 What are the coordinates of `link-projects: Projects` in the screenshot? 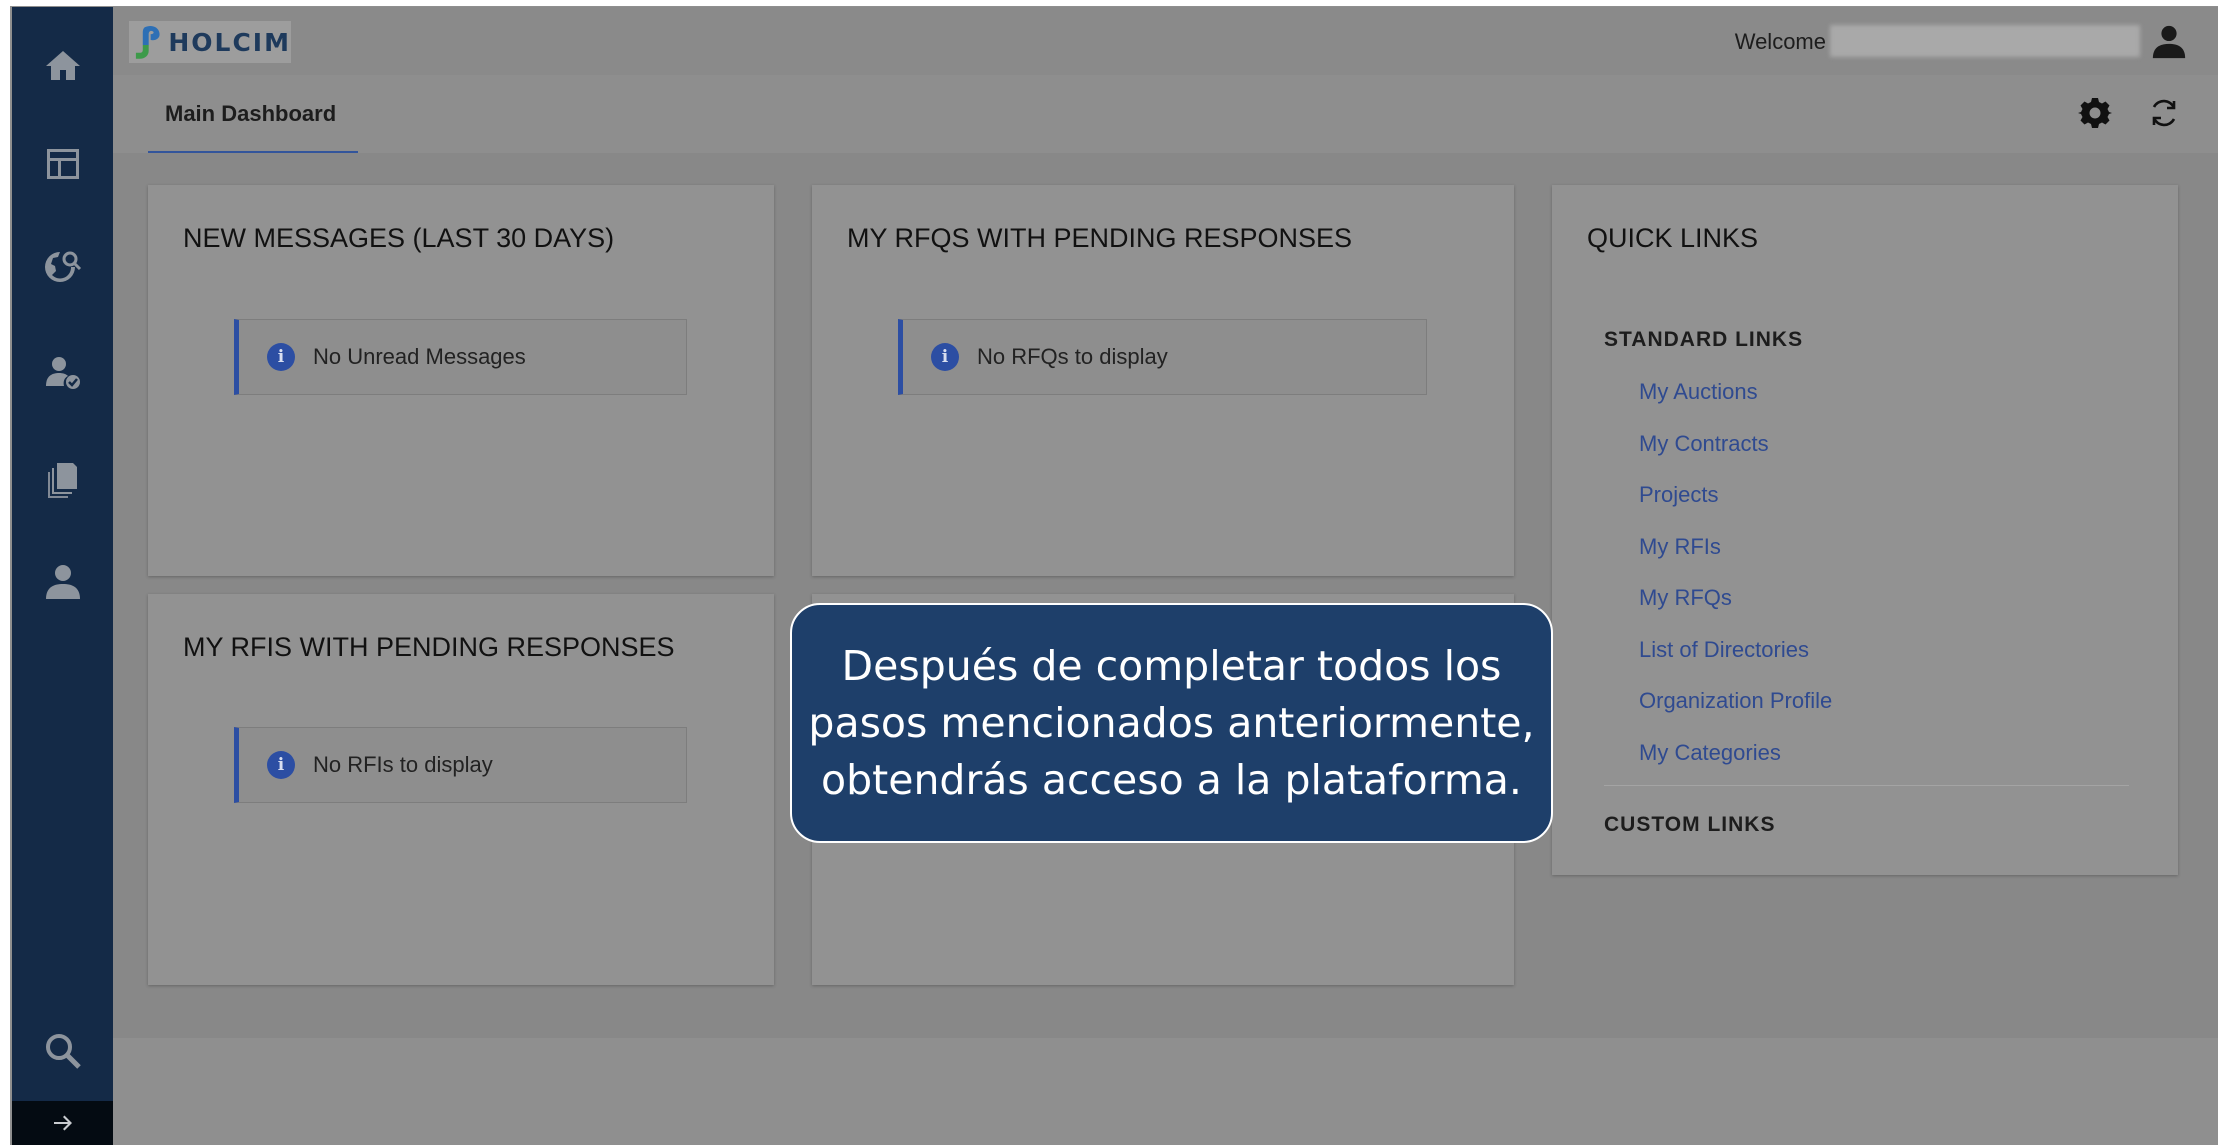 It's located at (1678, 495).